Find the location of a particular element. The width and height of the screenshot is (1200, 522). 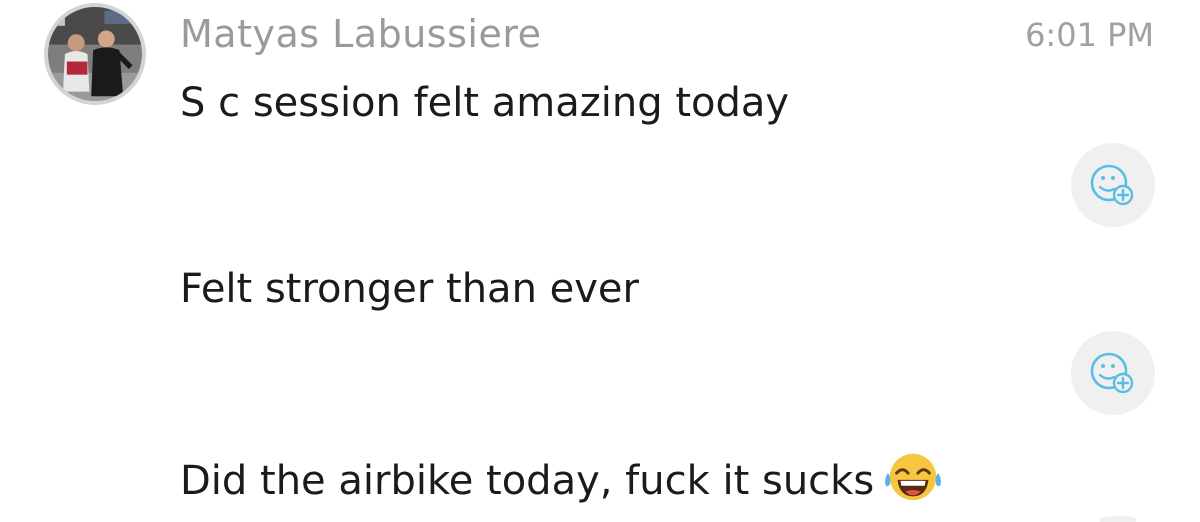

message-text: Felt stronger than ever is located at coordinates (409, 289).